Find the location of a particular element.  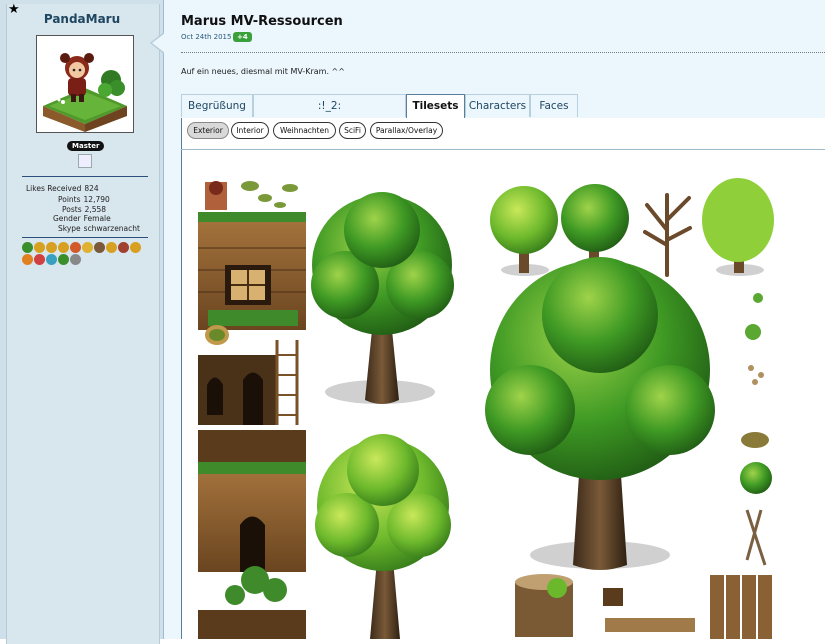

post-date: Oct 24th 2015 is located at coordinates (206, 37).